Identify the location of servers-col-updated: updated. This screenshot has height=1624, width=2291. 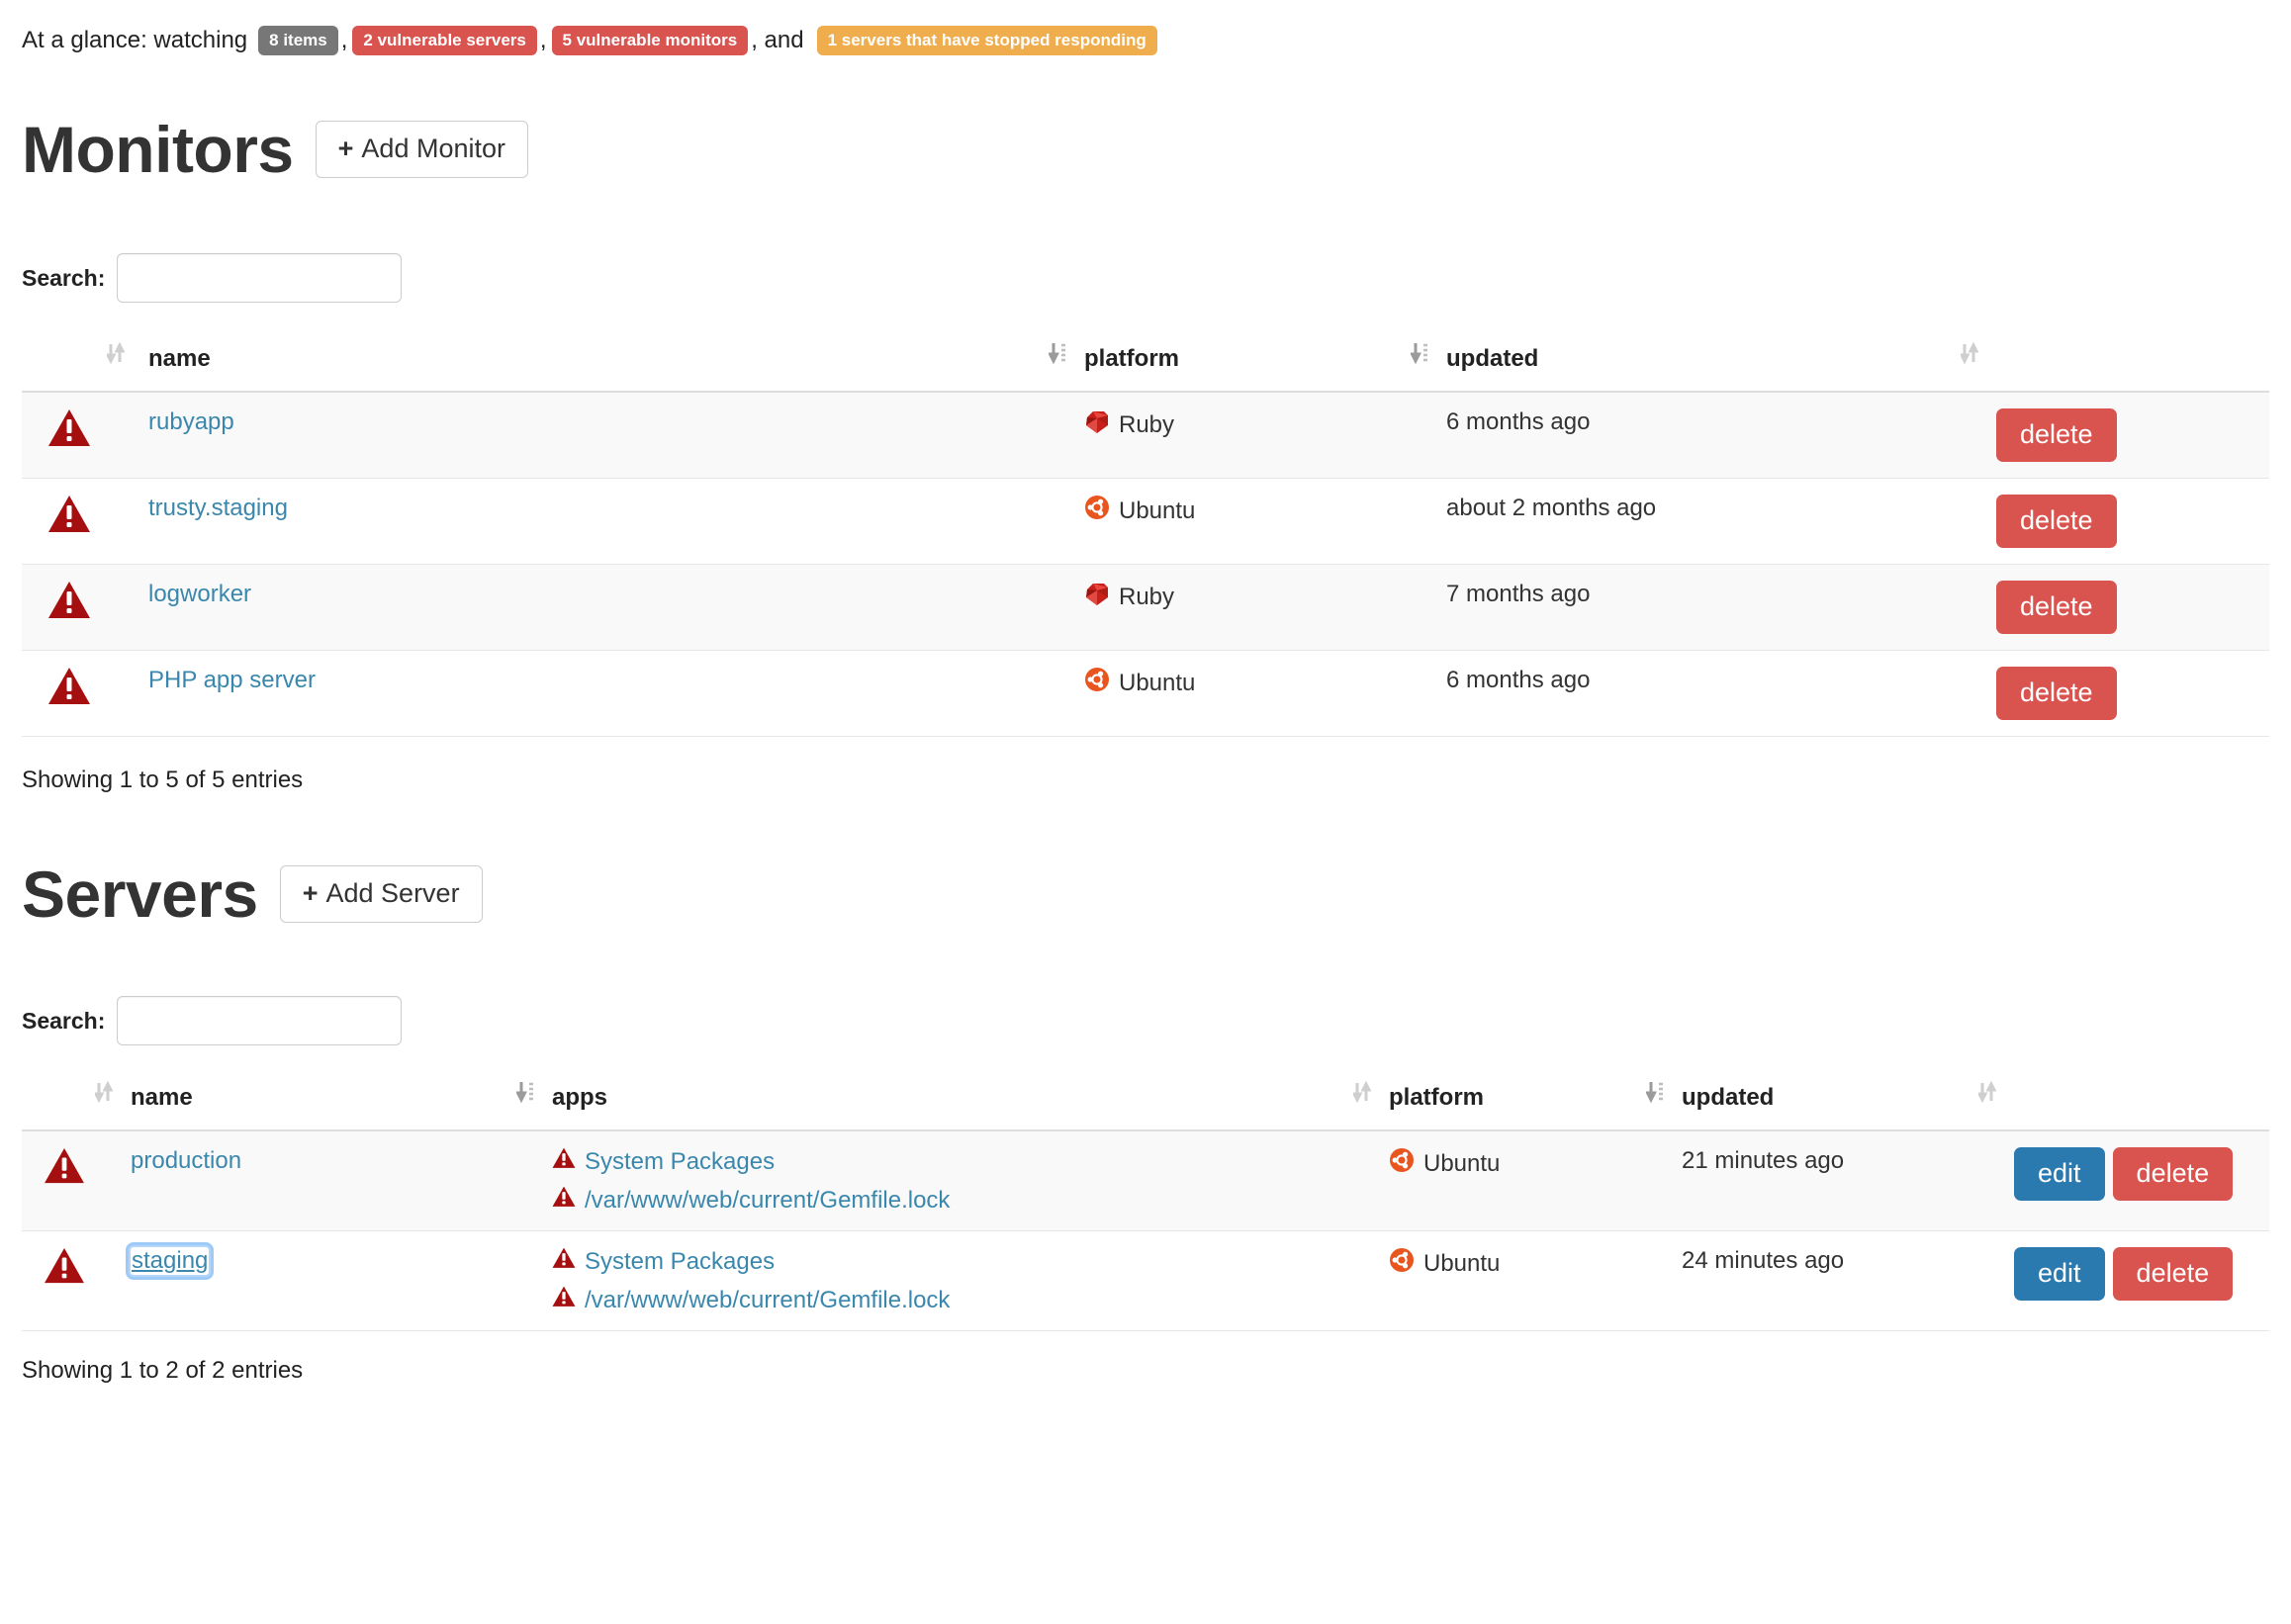
(1830, 1105).